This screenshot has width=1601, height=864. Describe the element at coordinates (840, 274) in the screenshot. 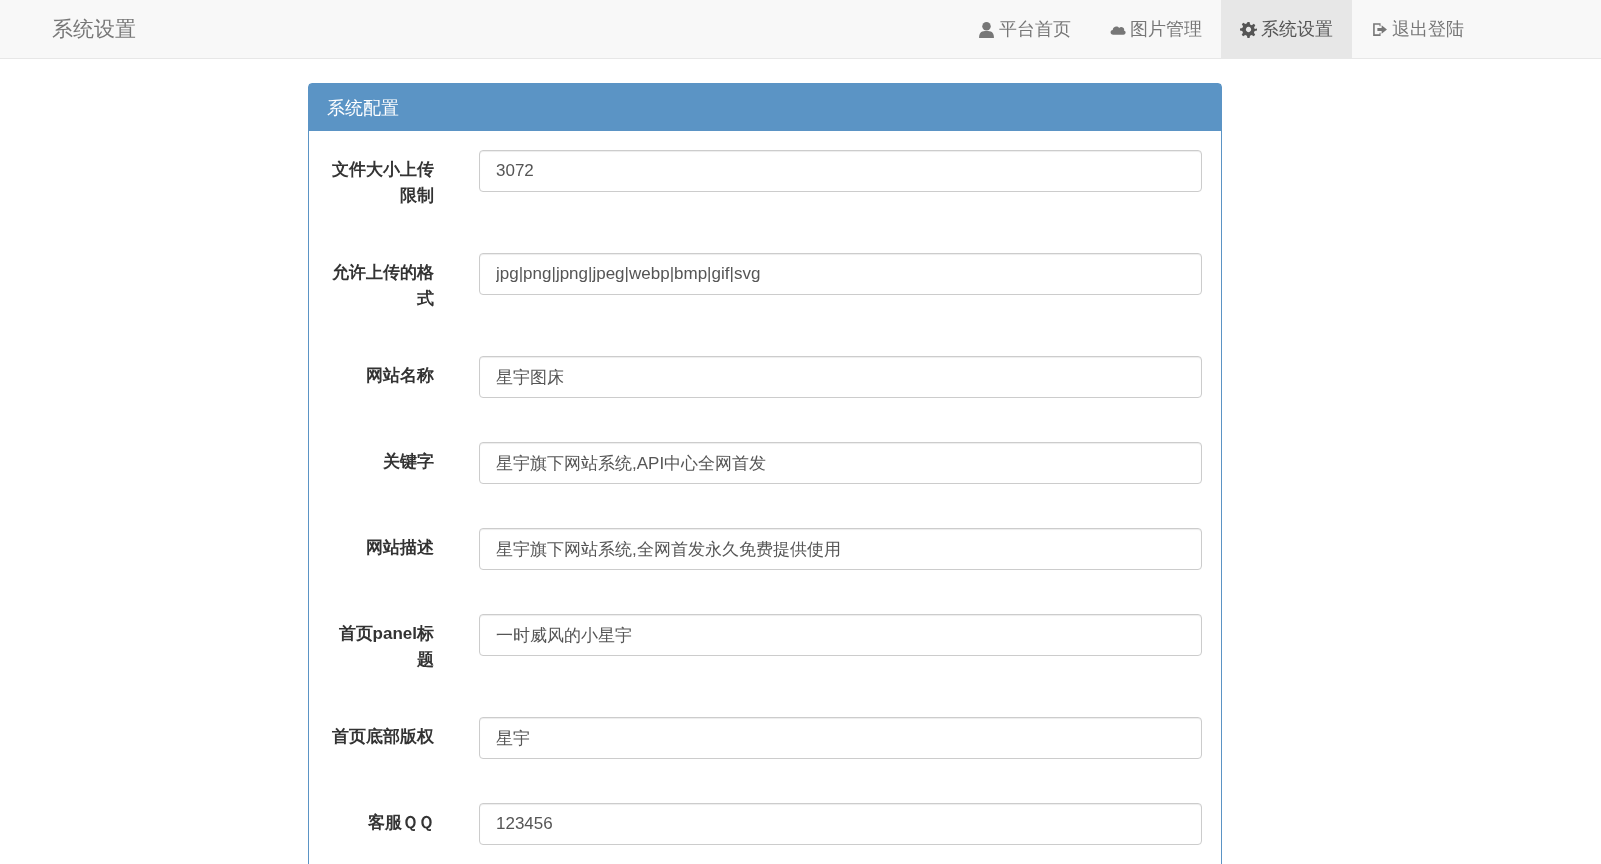

I see `input-field: jpg|png|jpng|jpeg|webp|bmp|gif|svg` at that location.